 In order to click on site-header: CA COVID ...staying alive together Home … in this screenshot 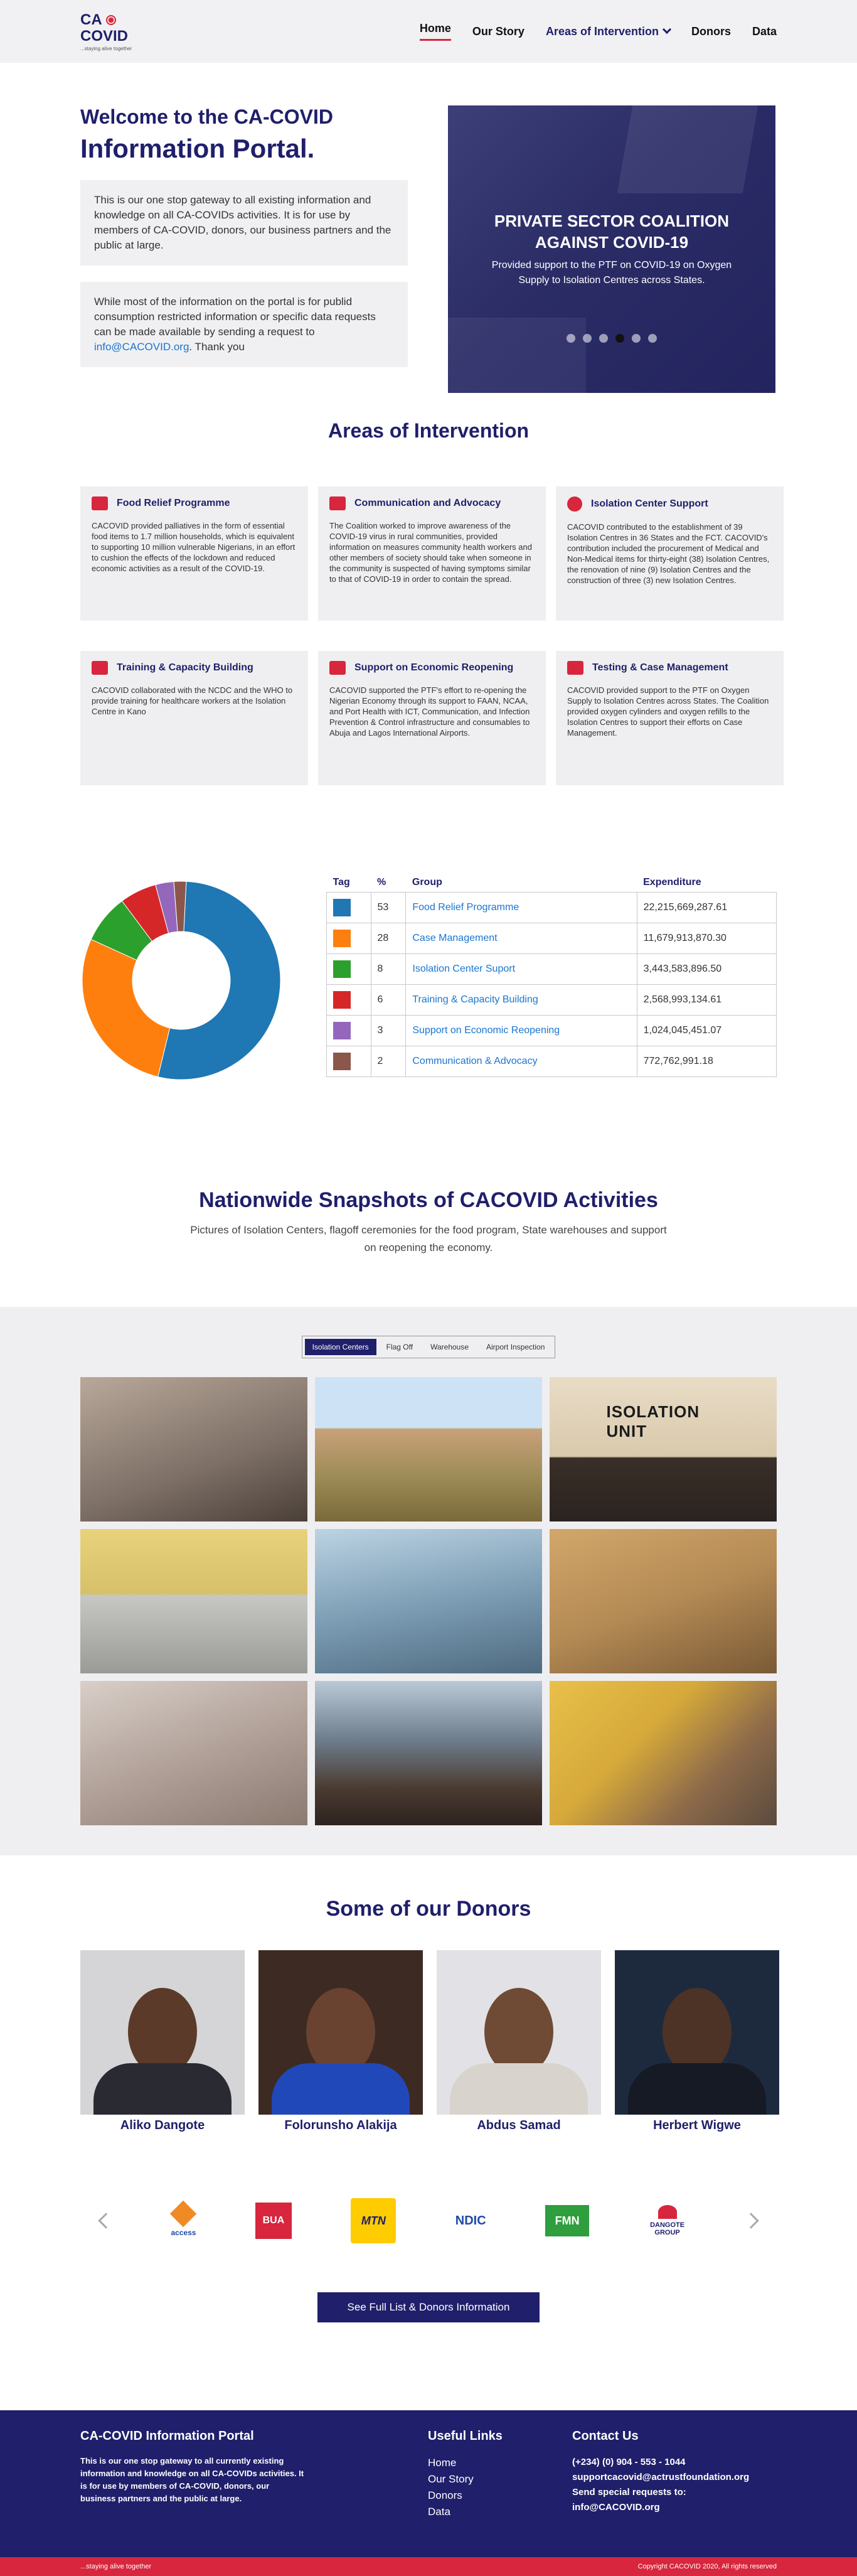, I will do `click(428, 31)`.